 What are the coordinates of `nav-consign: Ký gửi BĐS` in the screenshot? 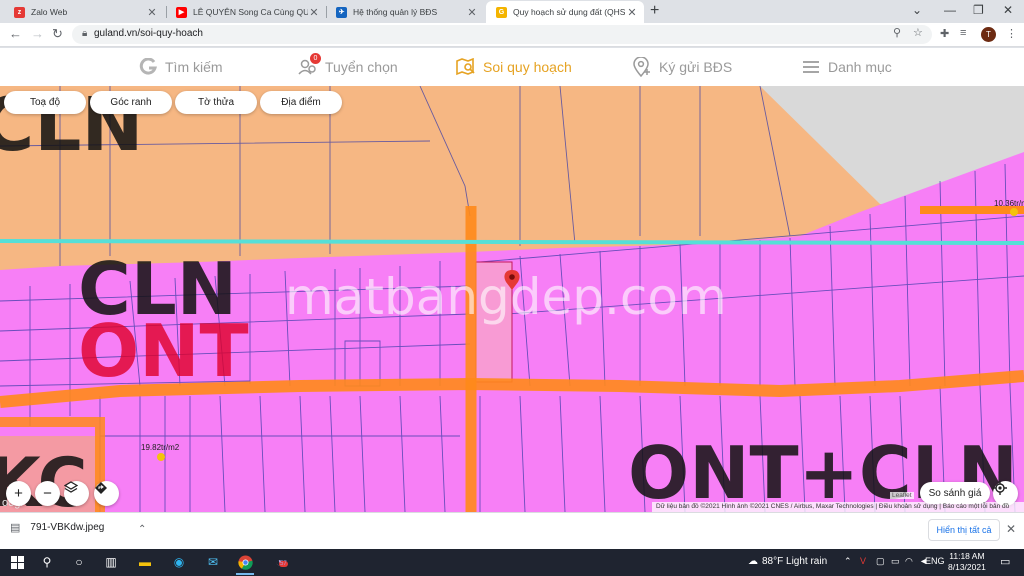 It's located at (682, 67).